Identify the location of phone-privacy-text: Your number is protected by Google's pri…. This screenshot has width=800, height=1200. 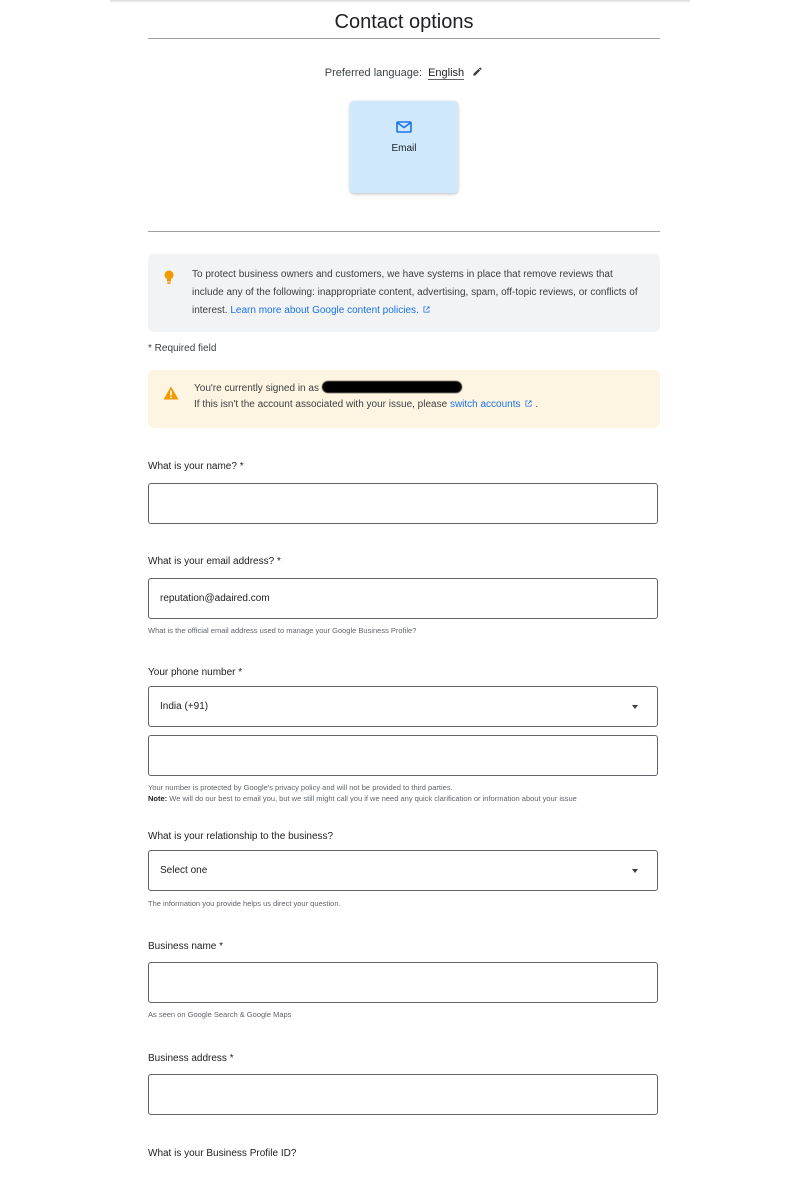
(300, 787).